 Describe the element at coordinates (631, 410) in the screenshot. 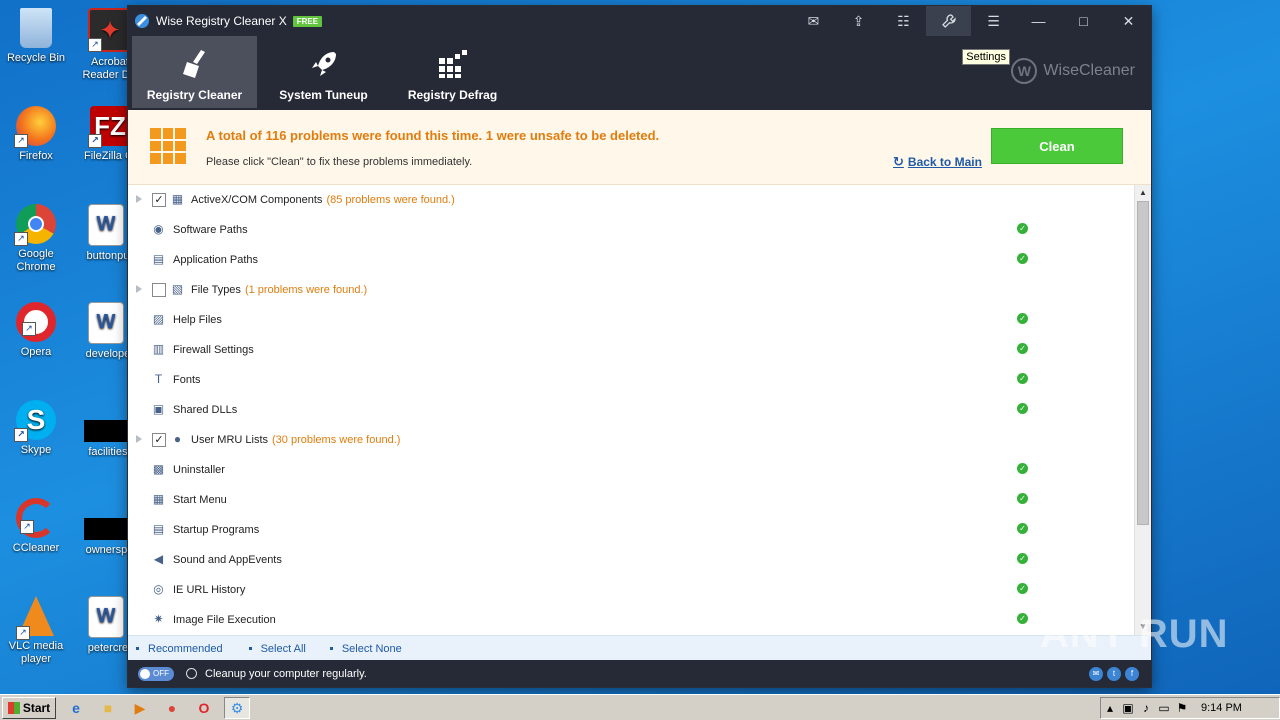

I see `list-item: ▣ Shared DLLs ✓` at that location.